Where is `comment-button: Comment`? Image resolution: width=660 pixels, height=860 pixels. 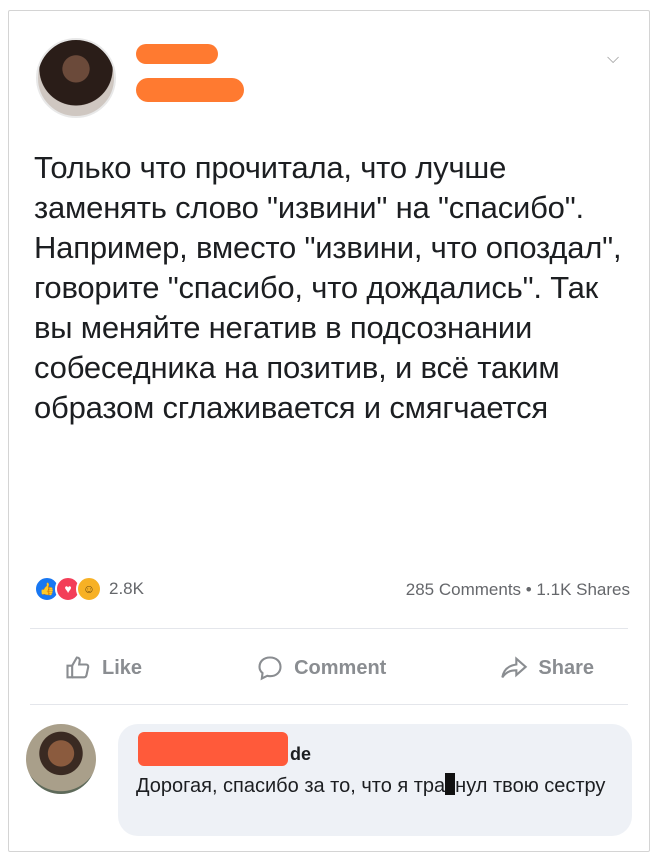 comment-button: Comment is located at coordinates (321, 668).